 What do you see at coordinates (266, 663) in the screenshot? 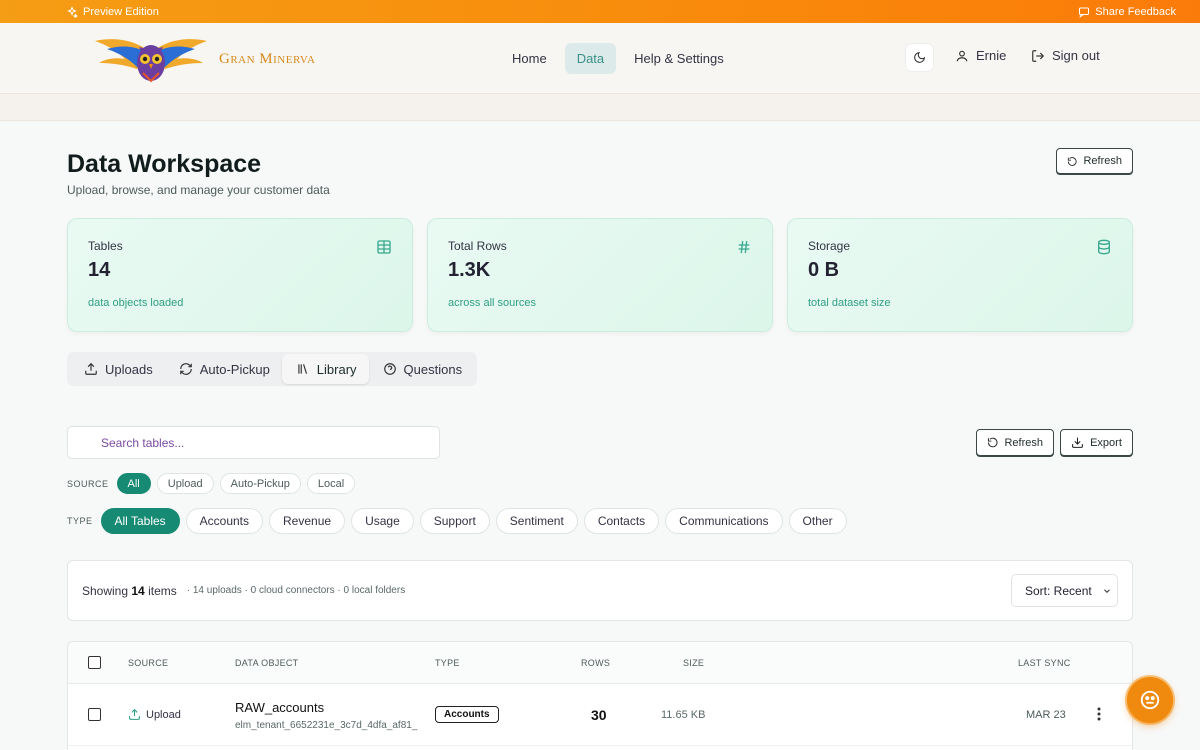
I see `header-data-object: DATA OBJECT` at bounding box center [266, 663].